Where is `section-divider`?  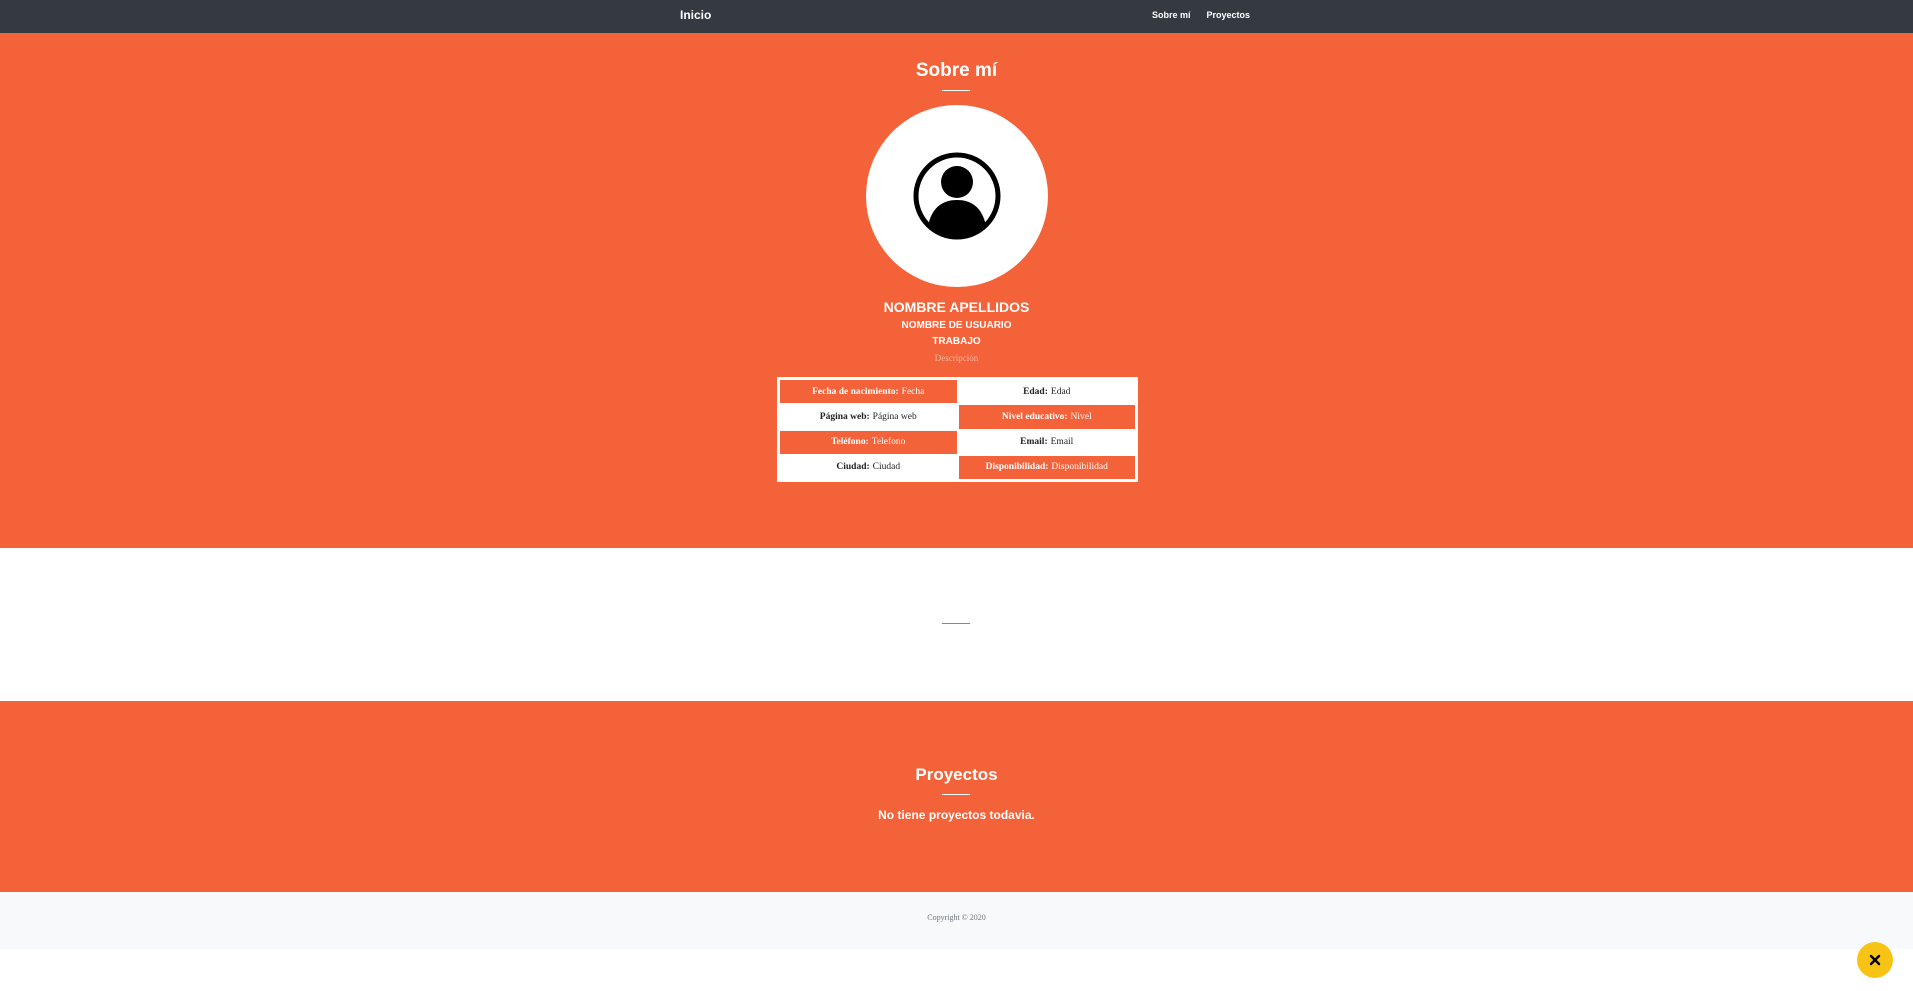 section-divider is located at coordinates (956, 623).